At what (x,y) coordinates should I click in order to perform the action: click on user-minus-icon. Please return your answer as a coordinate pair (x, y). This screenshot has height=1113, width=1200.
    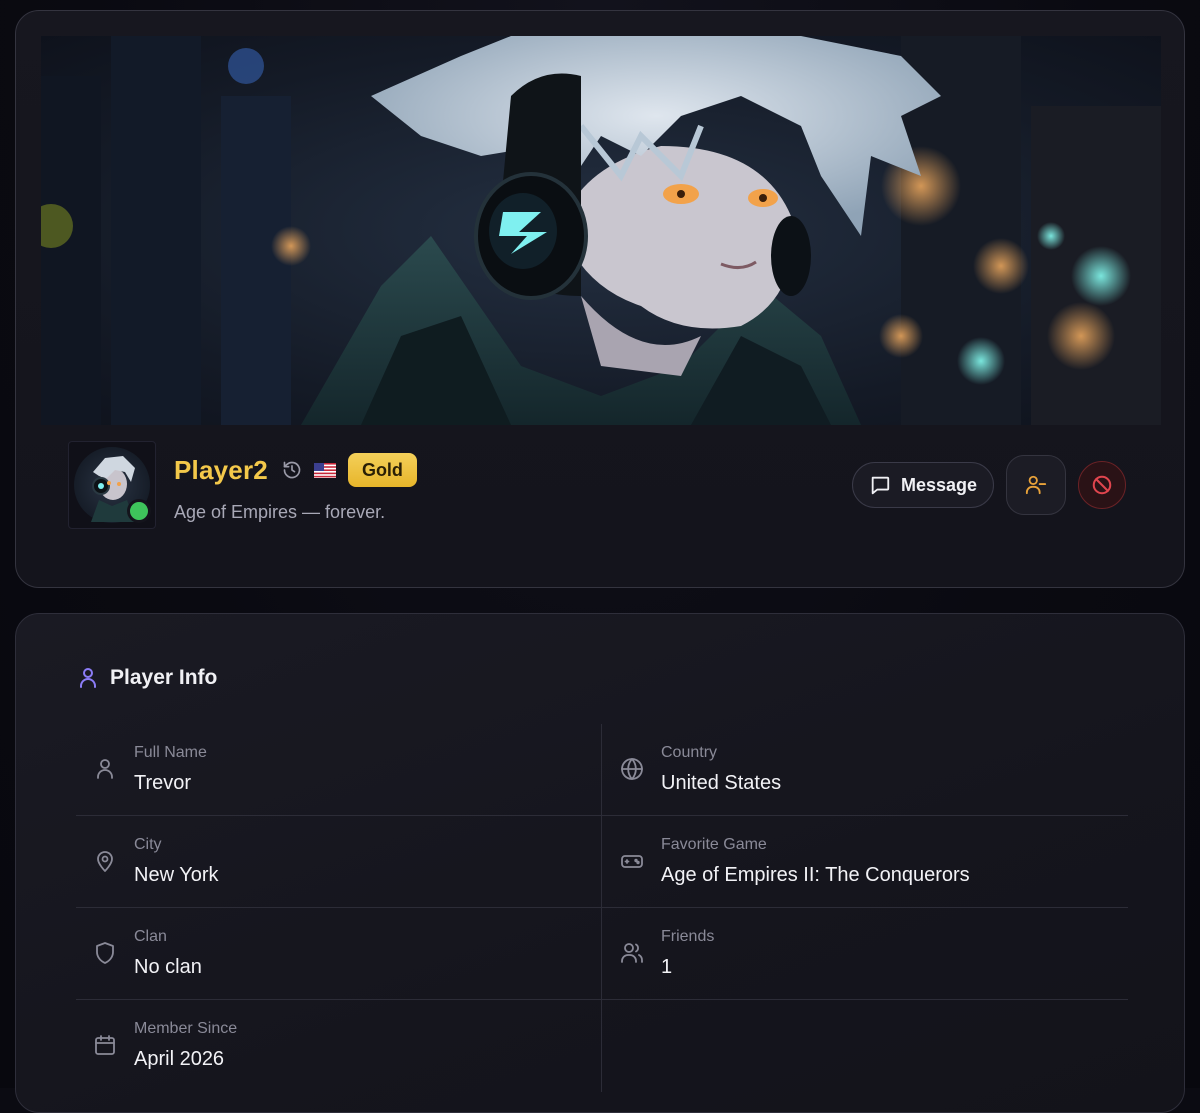
    Looking at the image, I should click on (1036, 485).